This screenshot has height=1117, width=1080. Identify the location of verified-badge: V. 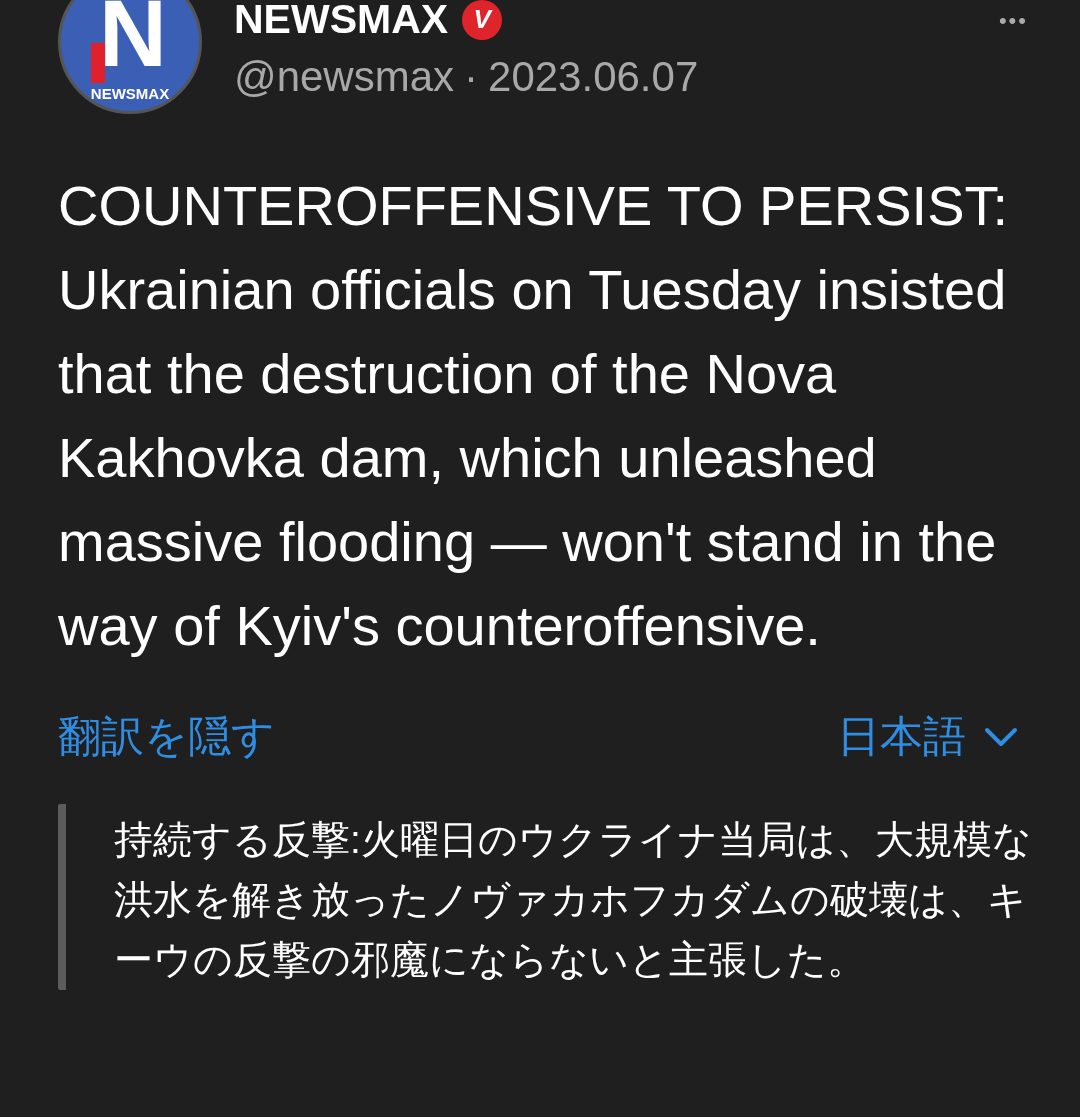
(482, 20).